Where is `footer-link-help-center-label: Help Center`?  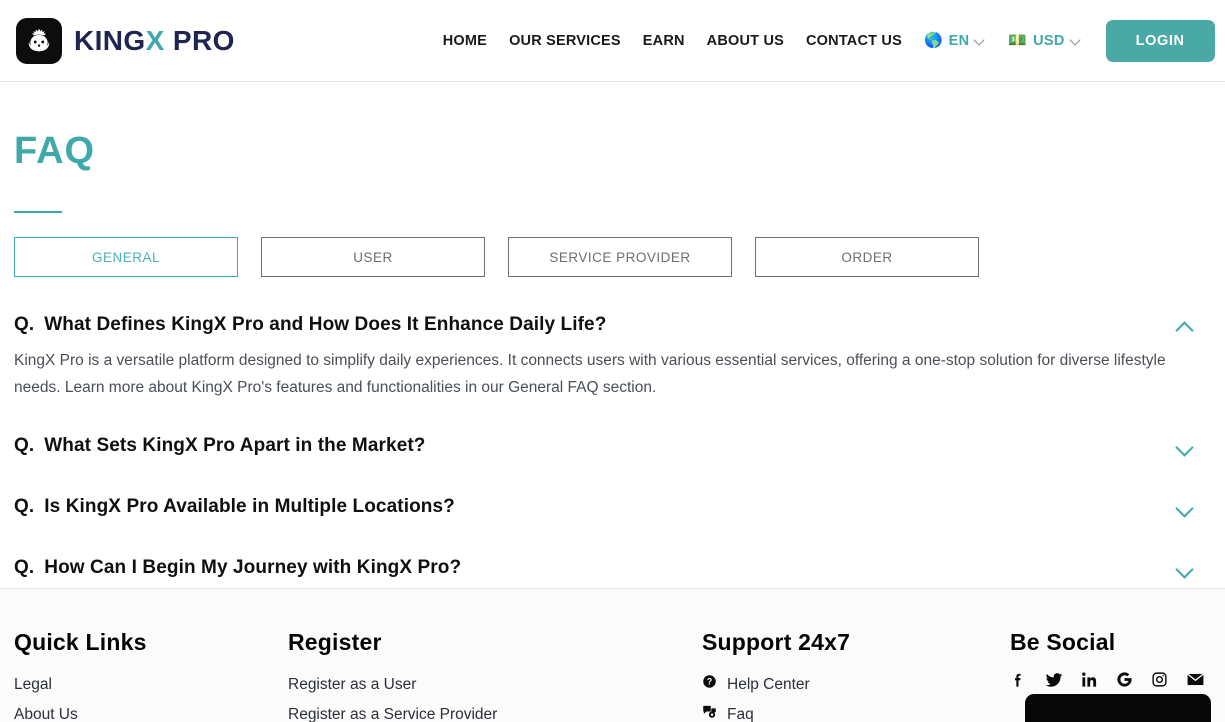
footer-link-help-center-label: Help Center is located at coordinates (768, 684).